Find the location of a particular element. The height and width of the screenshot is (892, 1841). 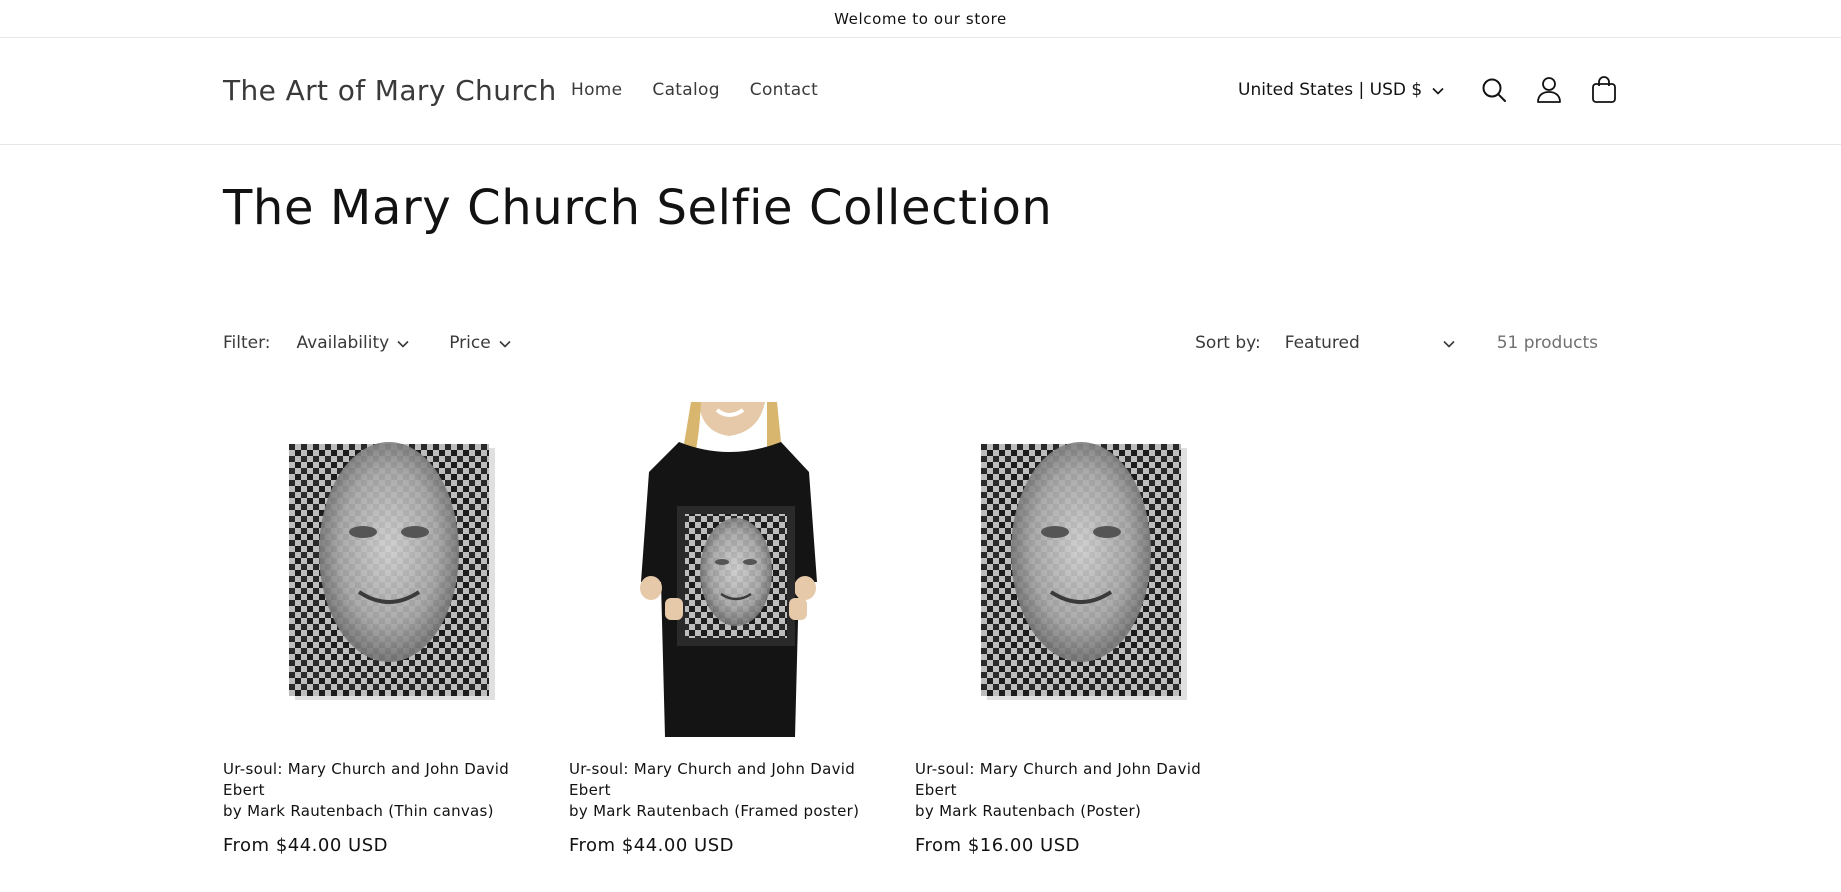

price-filter-label: Price is located at coordinates (470, 343).